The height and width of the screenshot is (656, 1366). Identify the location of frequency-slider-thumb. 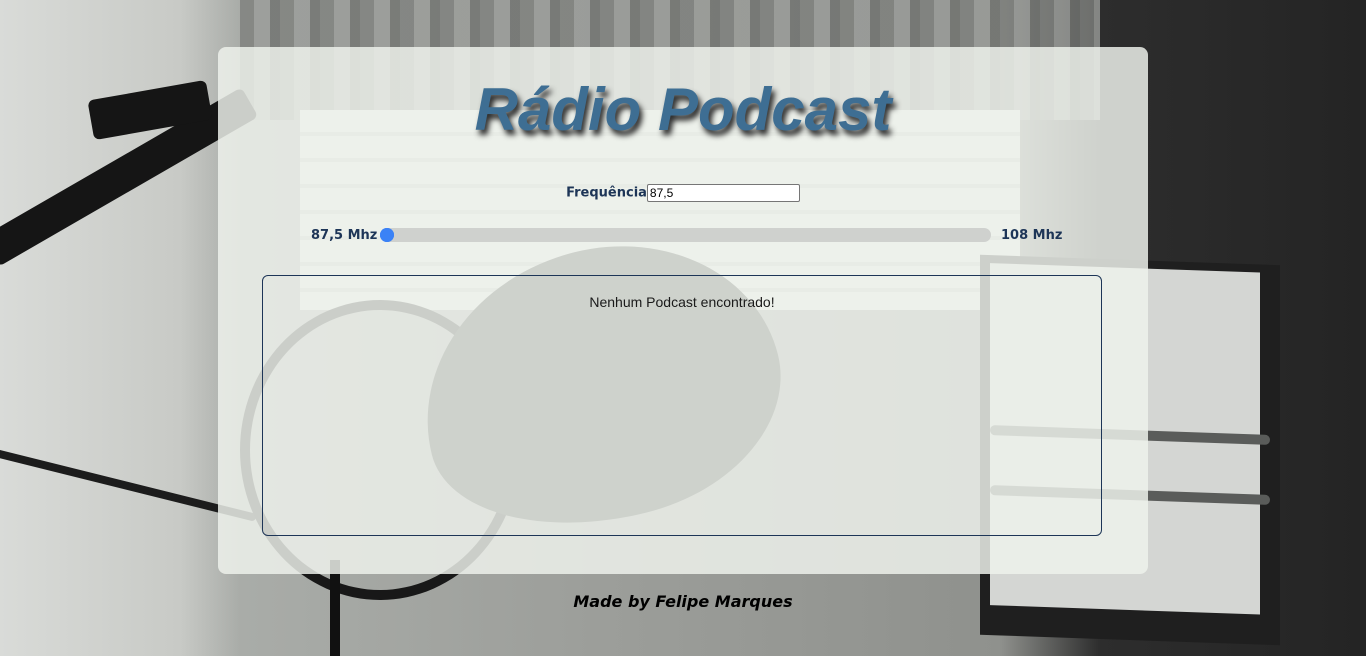
(387, 235).